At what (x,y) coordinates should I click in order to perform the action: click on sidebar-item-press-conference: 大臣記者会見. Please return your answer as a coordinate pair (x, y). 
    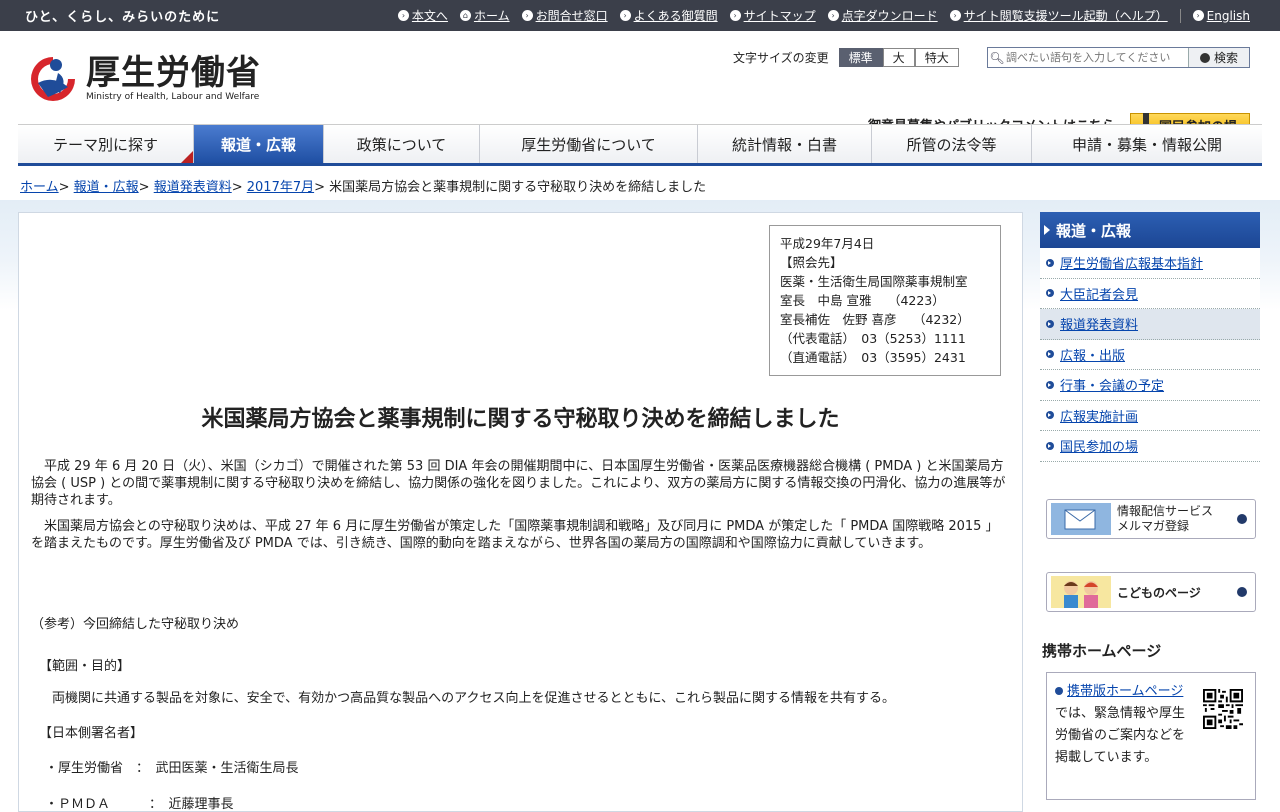
    Looking at the image, I should click on (1150, 293).